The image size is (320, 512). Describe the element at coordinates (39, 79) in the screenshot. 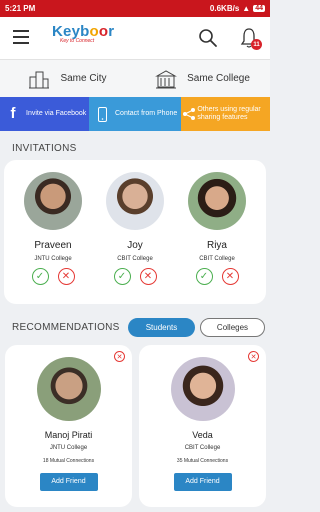

I see `city-icon` at that location.